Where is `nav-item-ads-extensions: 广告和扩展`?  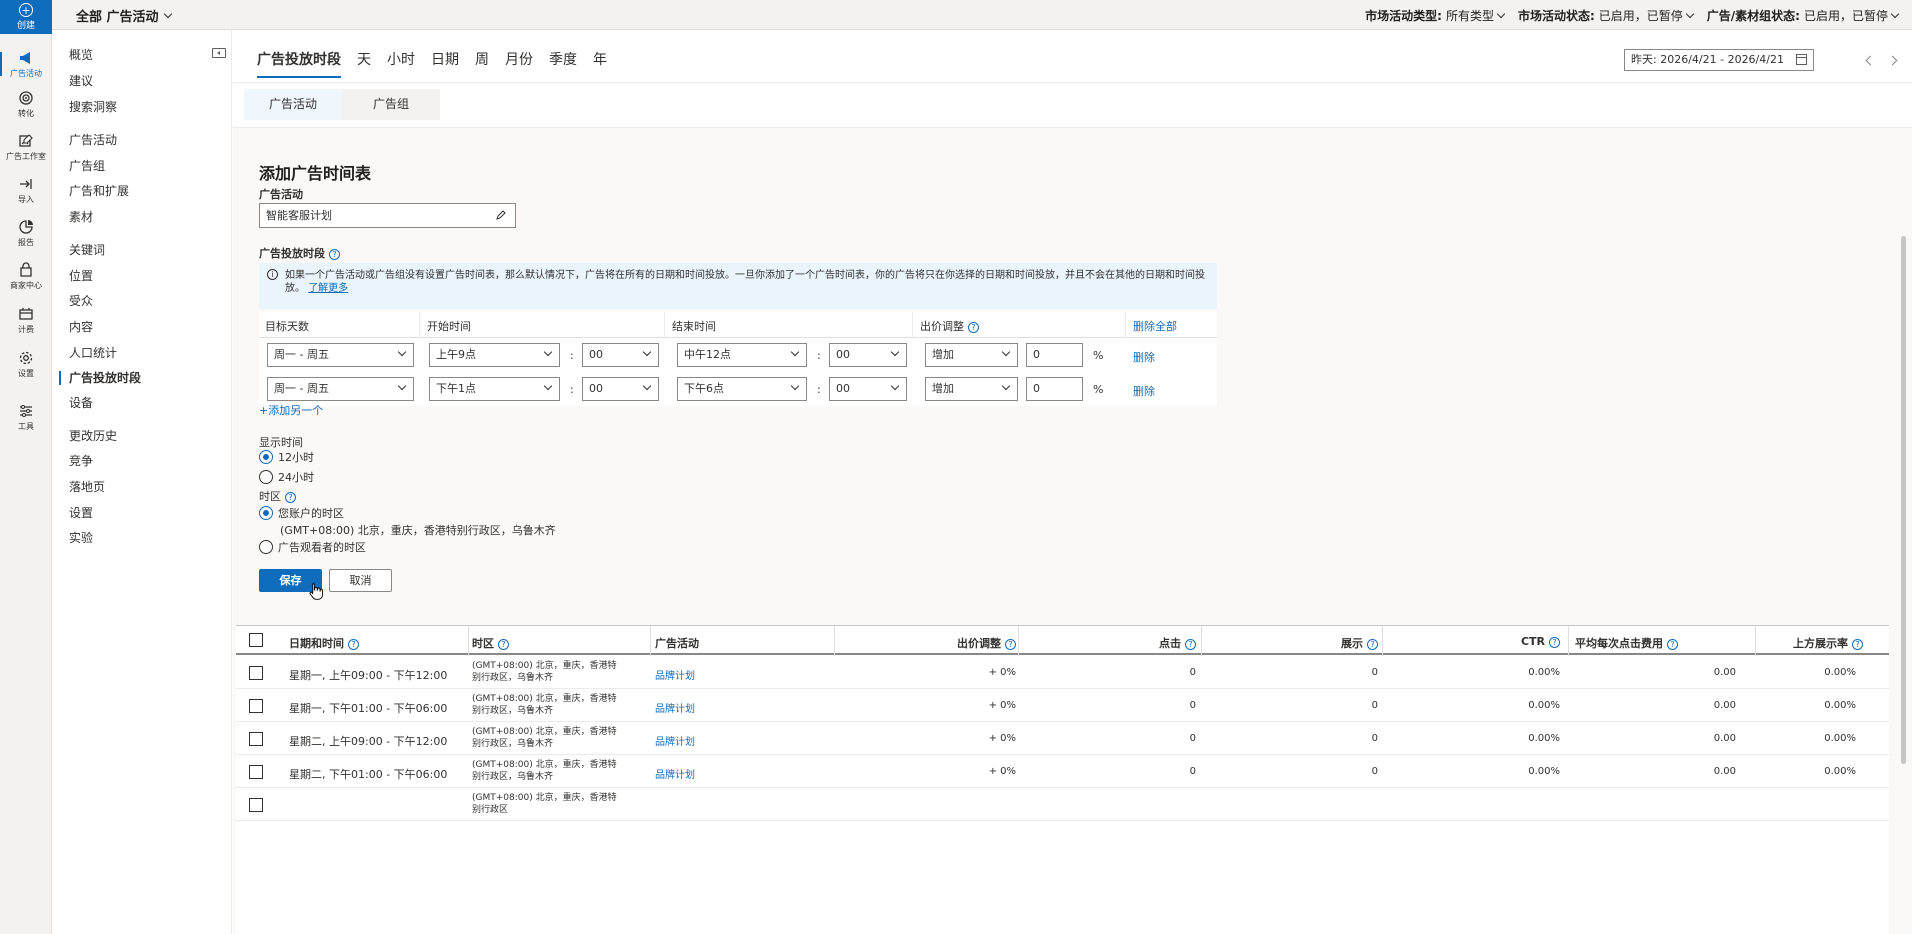
nav-item-ads-extensions: 广告和扩展 is located at coordinates (142, 191).